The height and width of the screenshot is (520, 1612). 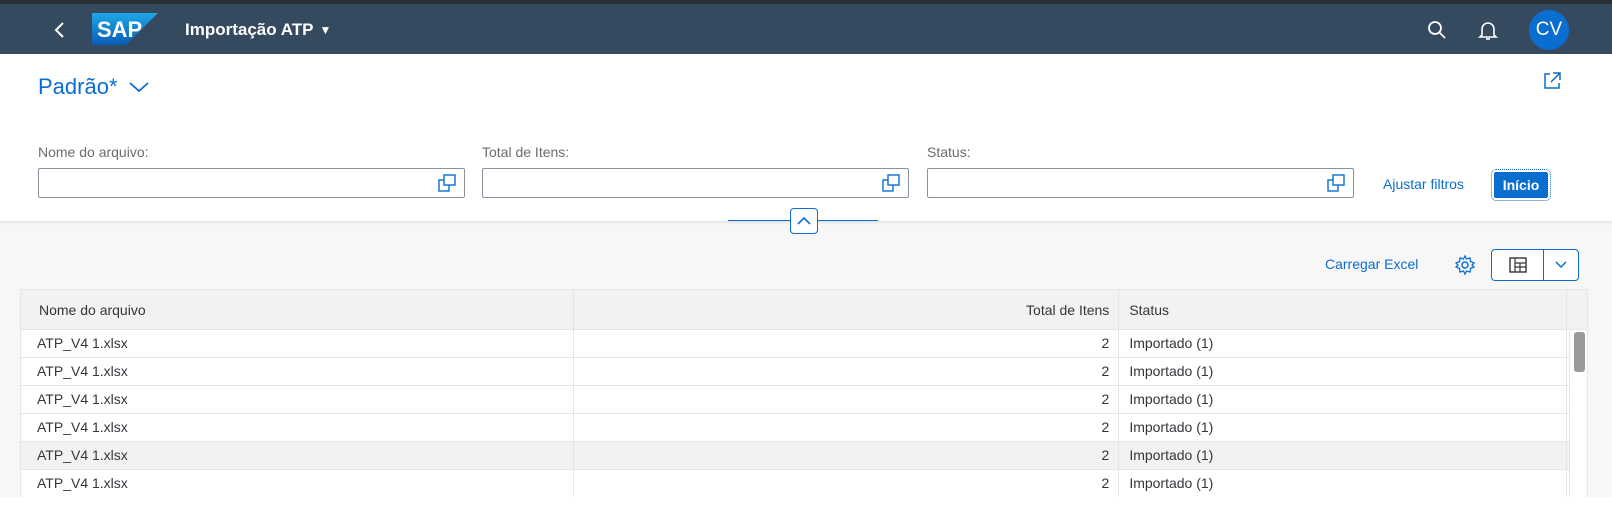 I want to click on sap-logo: SAP, so click(x=125, y=31).